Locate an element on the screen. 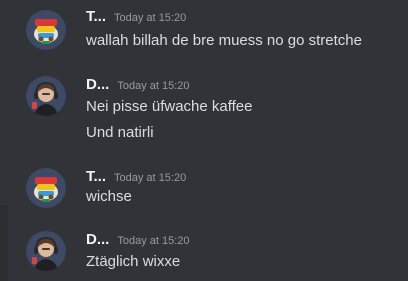  message-text: Und natirli is located at coordinates (120, 132).